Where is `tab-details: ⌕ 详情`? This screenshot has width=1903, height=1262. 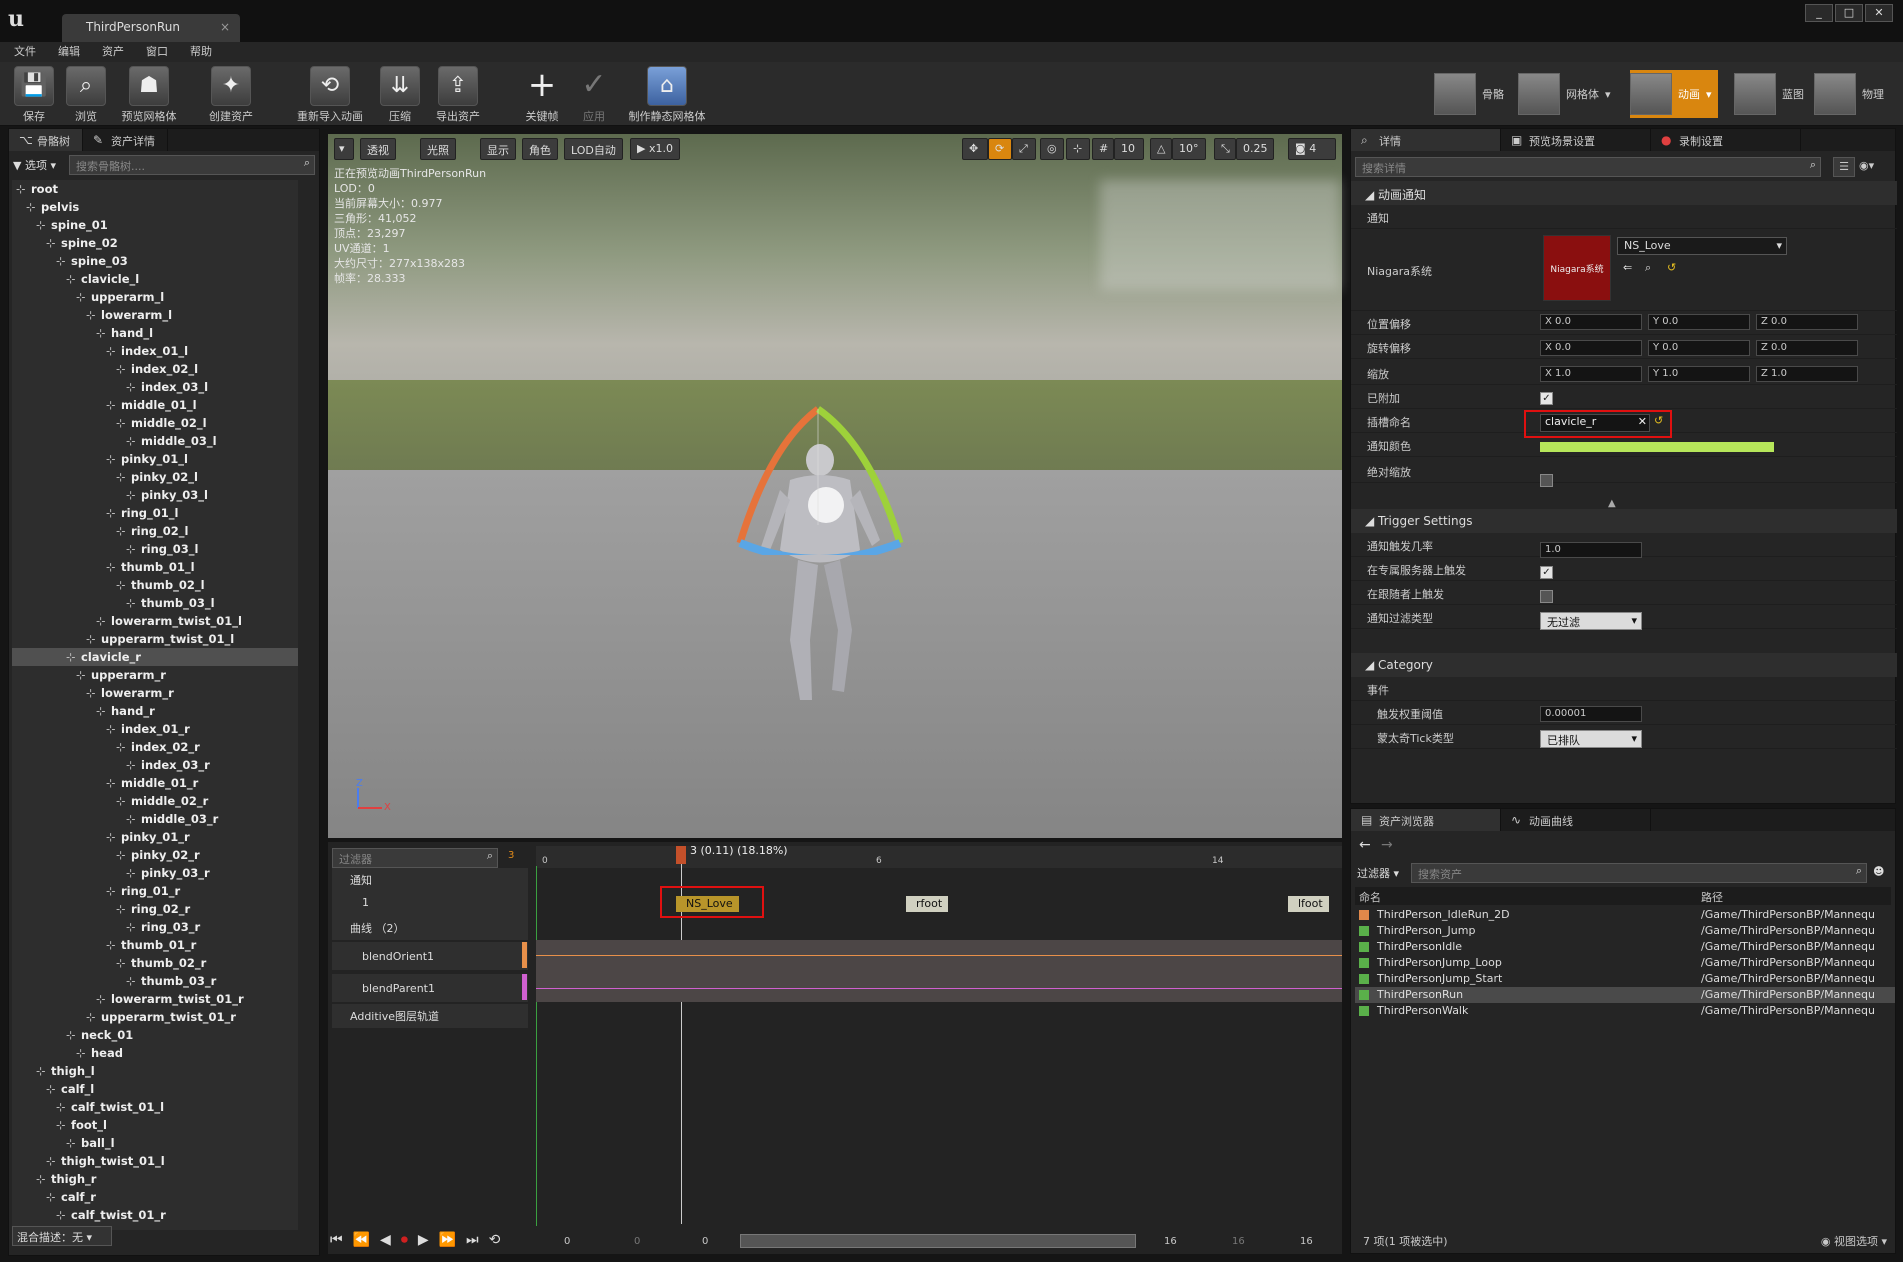 tab-details: ⌕ 详情 is located at coordinates (1426, 140).